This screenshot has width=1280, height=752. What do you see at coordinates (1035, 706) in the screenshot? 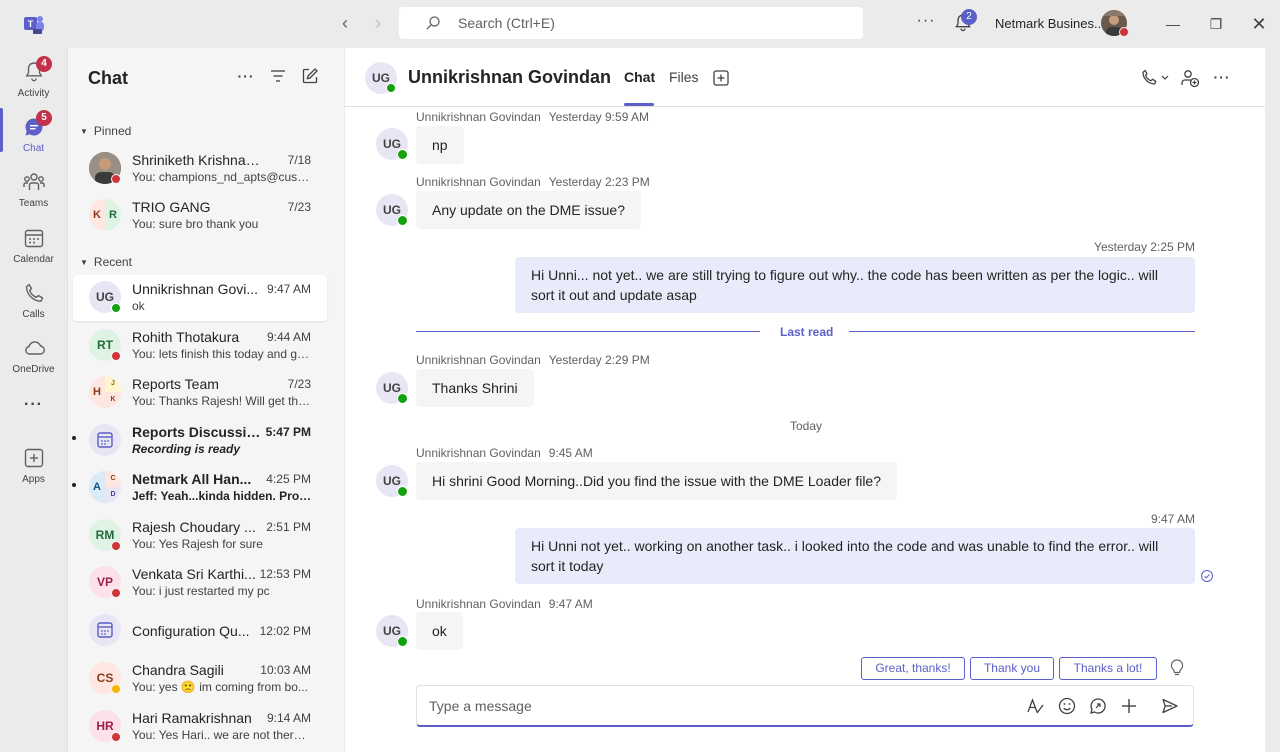
I see `format-icon` at bounding box center [1035, 706].